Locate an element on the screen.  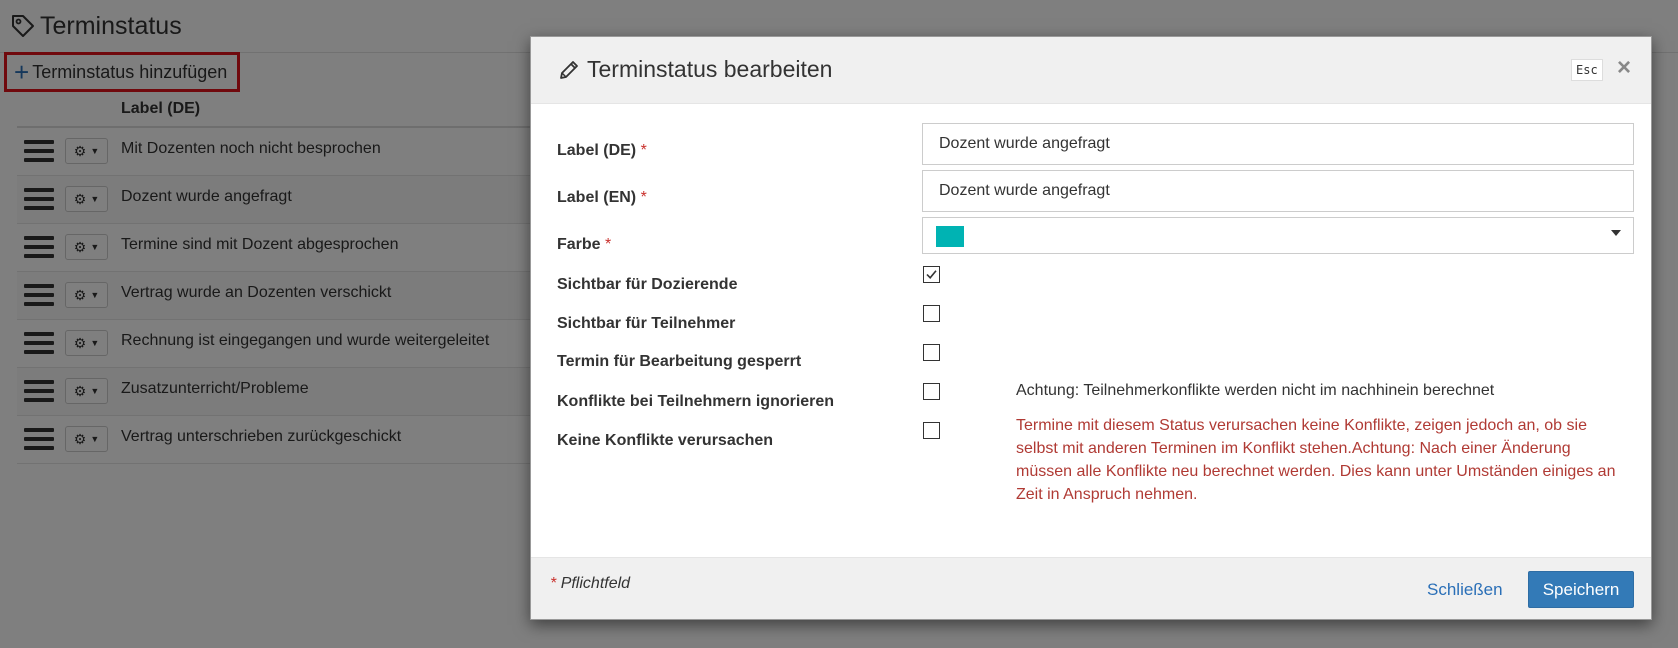
visible-lecturers-checkbox is located at coordinates (931, 274).